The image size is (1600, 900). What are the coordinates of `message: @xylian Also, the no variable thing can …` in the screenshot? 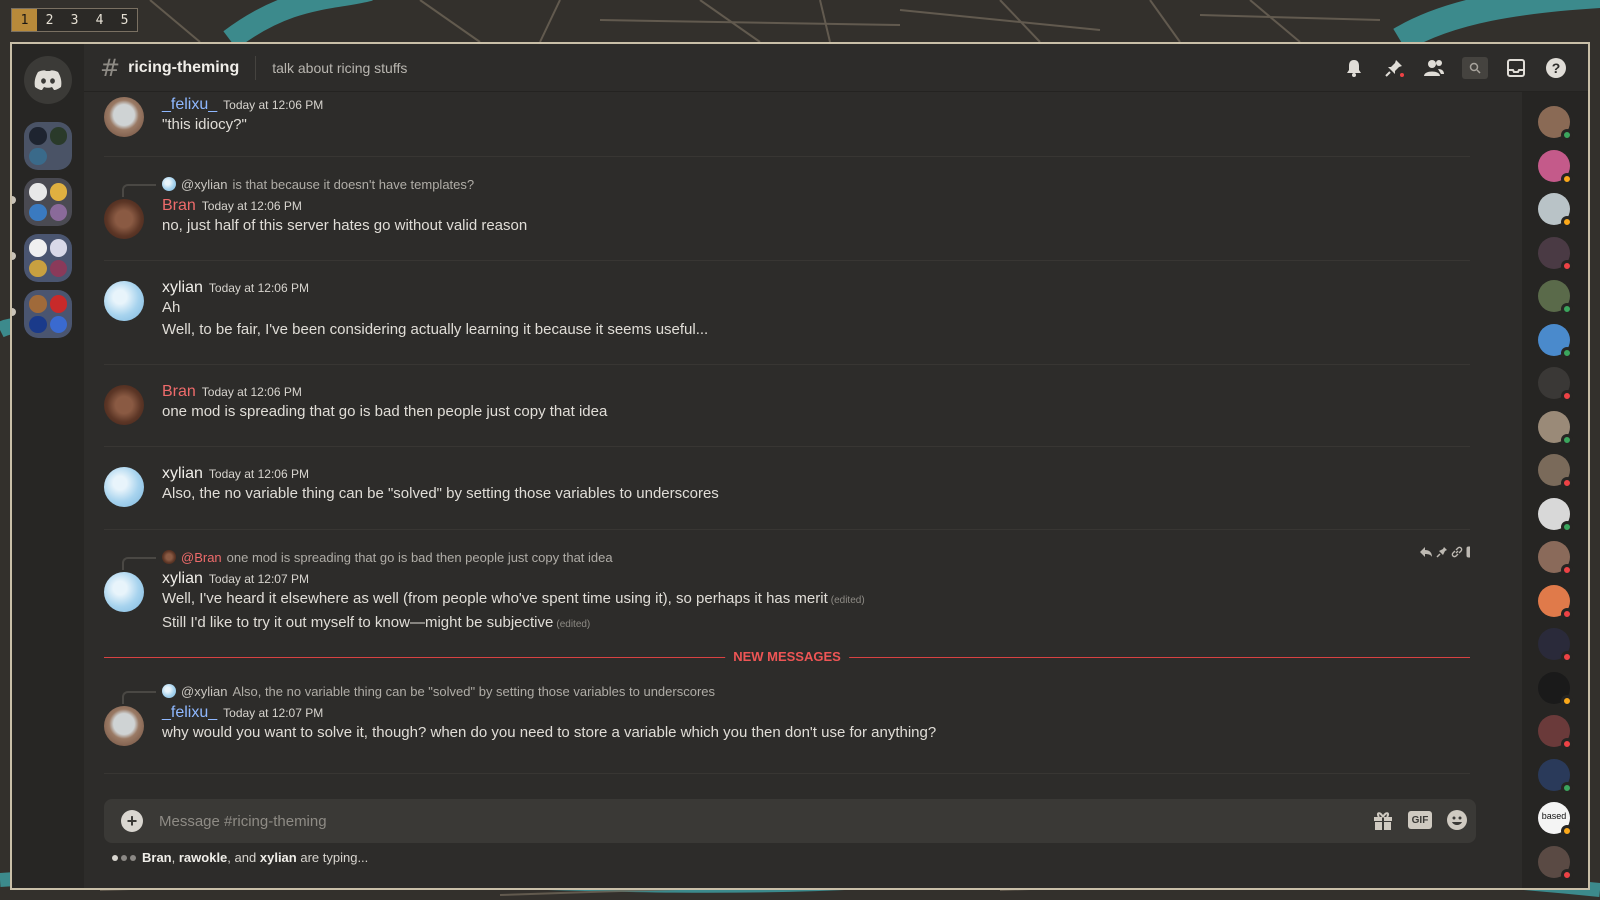 It's located at (787, 728).